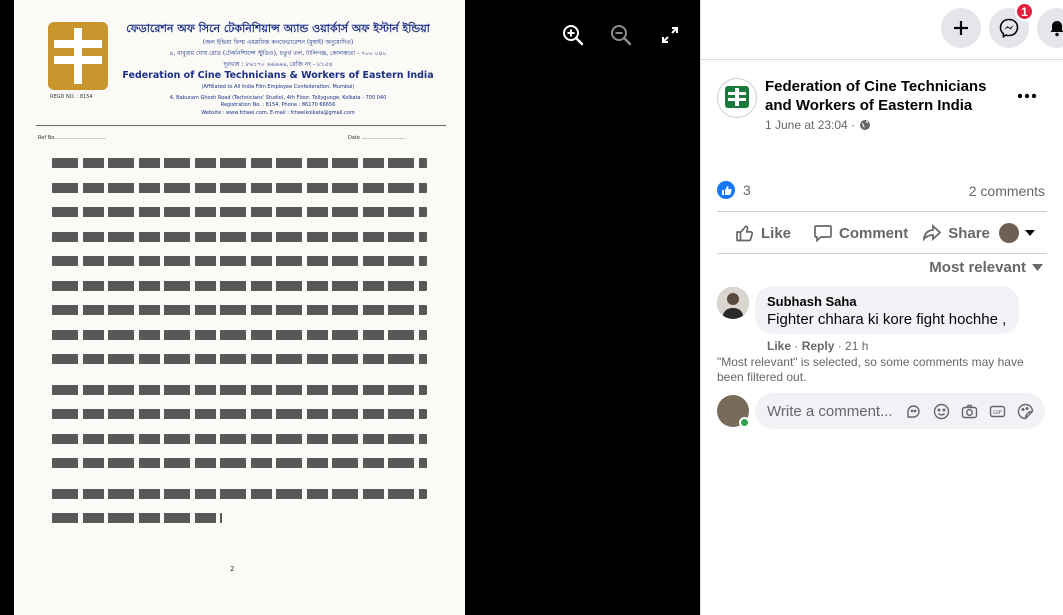 The height and width of the screenshot is (615, 1063). Describe the element at coordinates (71, 97) in the screenshot. I see `regd-no: REGD NO. : 8154` at that location.